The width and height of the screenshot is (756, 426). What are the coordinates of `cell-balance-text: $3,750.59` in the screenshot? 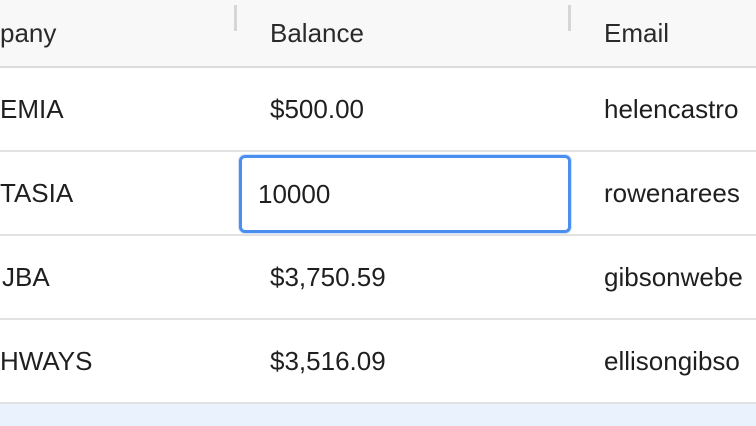 It's located at (328, 276).